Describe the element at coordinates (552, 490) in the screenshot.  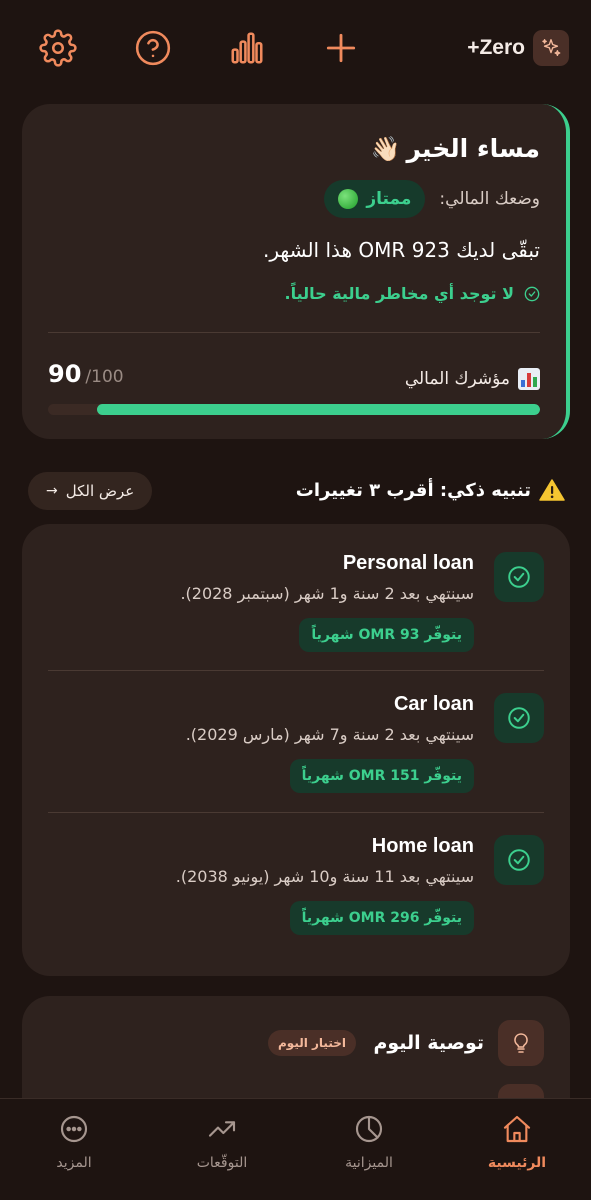
I see `warning-icon` at that location.